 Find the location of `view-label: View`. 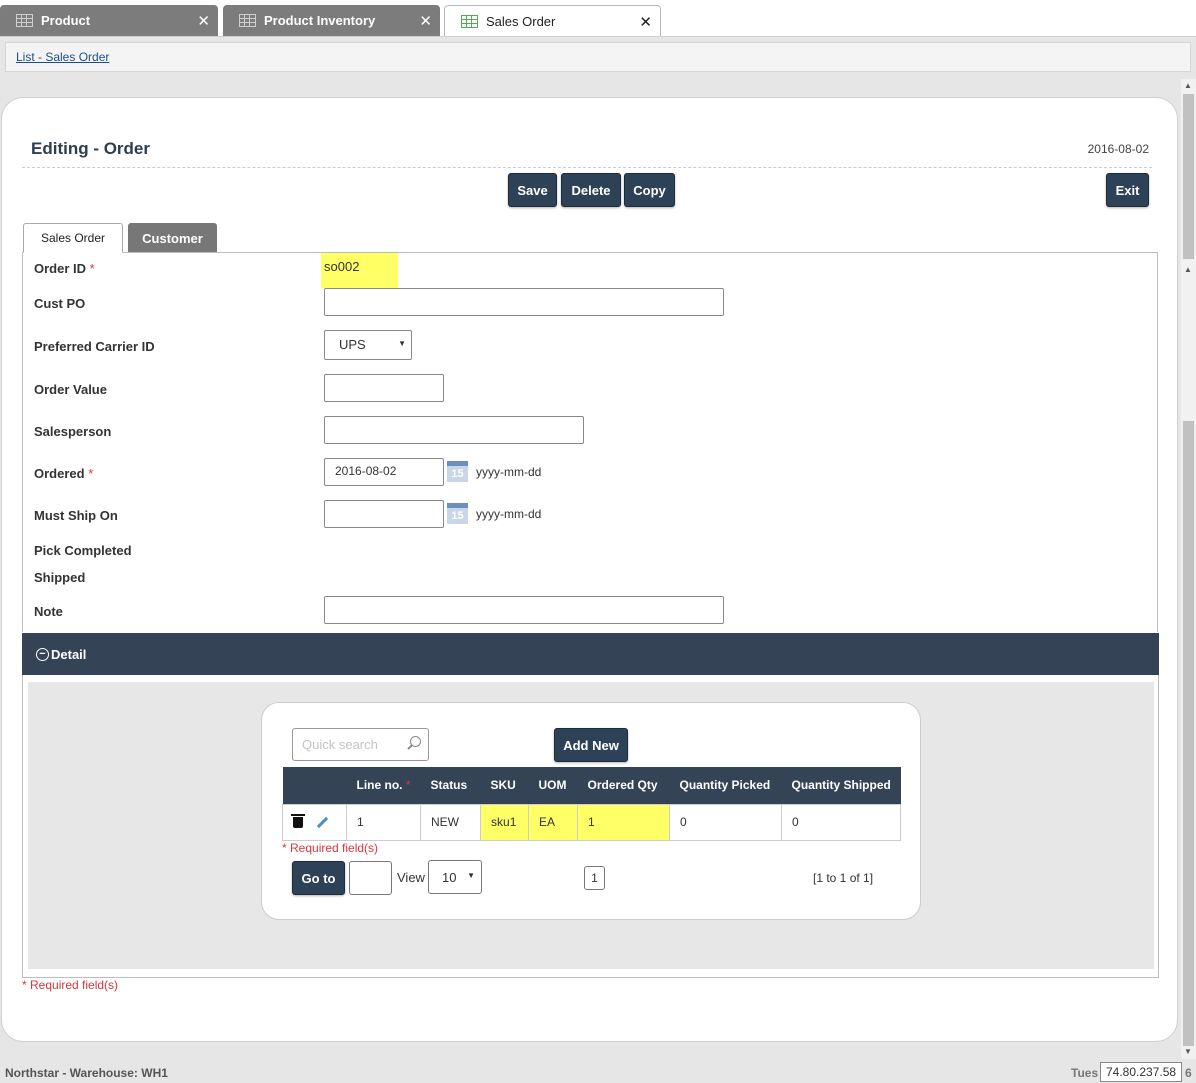

view-label: View is located at coordinates (411, 877).